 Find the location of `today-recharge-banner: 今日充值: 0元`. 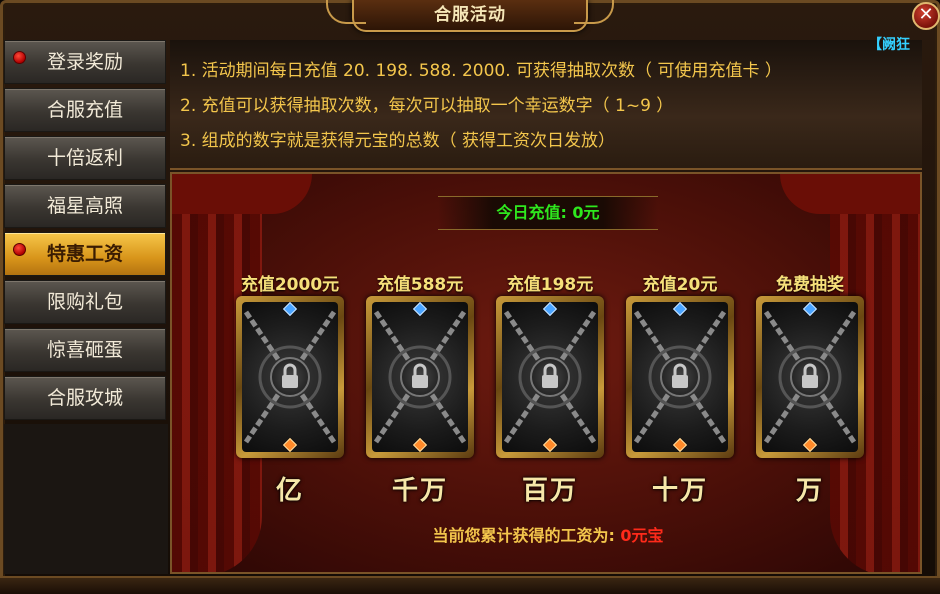

today-recharge-banner: 今日充值: 0元 is located at coordinates (548, 213).